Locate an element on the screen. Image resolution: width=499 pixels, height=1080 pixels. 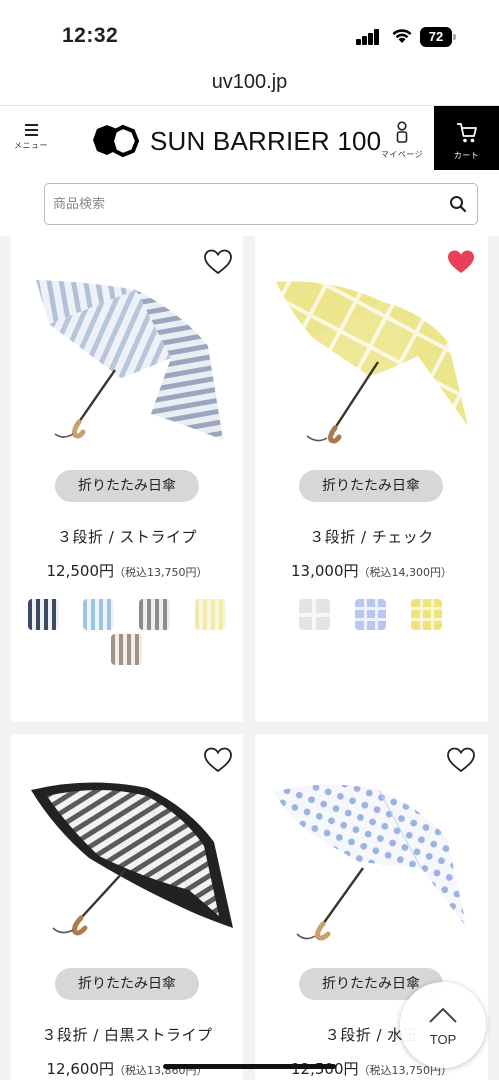
search-area is located at coordinates (249, 203).